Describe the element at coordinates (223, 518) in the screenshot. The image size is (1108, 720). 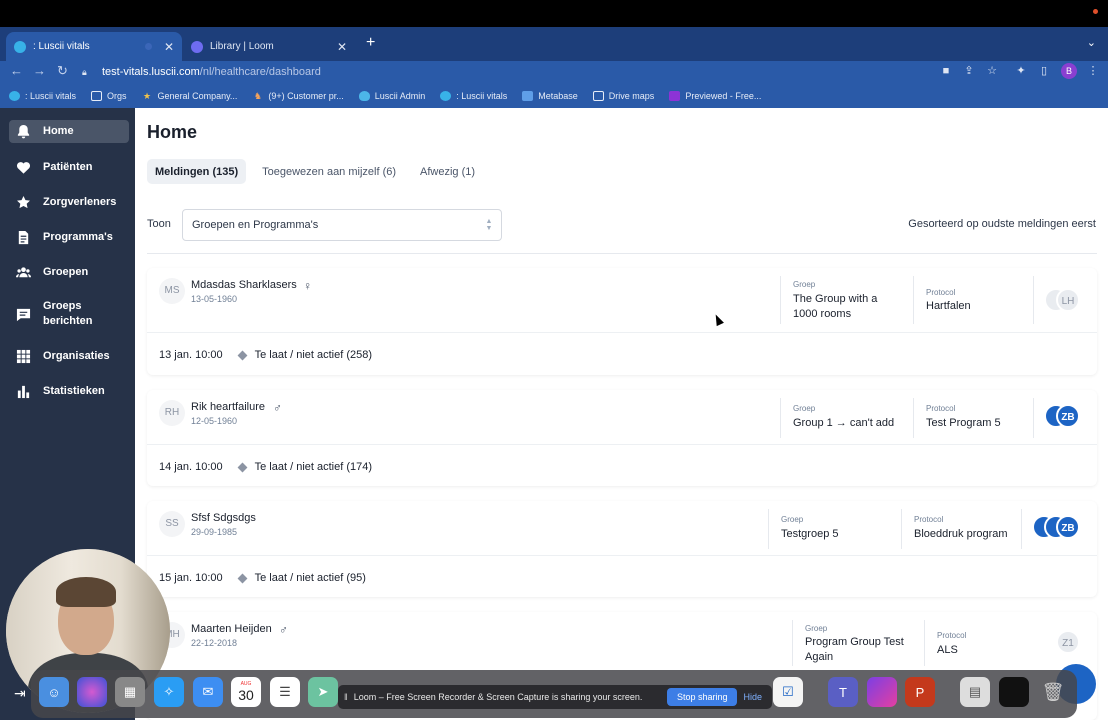
I see `patient-name: Sfsf Sdgsdgs` at that location.